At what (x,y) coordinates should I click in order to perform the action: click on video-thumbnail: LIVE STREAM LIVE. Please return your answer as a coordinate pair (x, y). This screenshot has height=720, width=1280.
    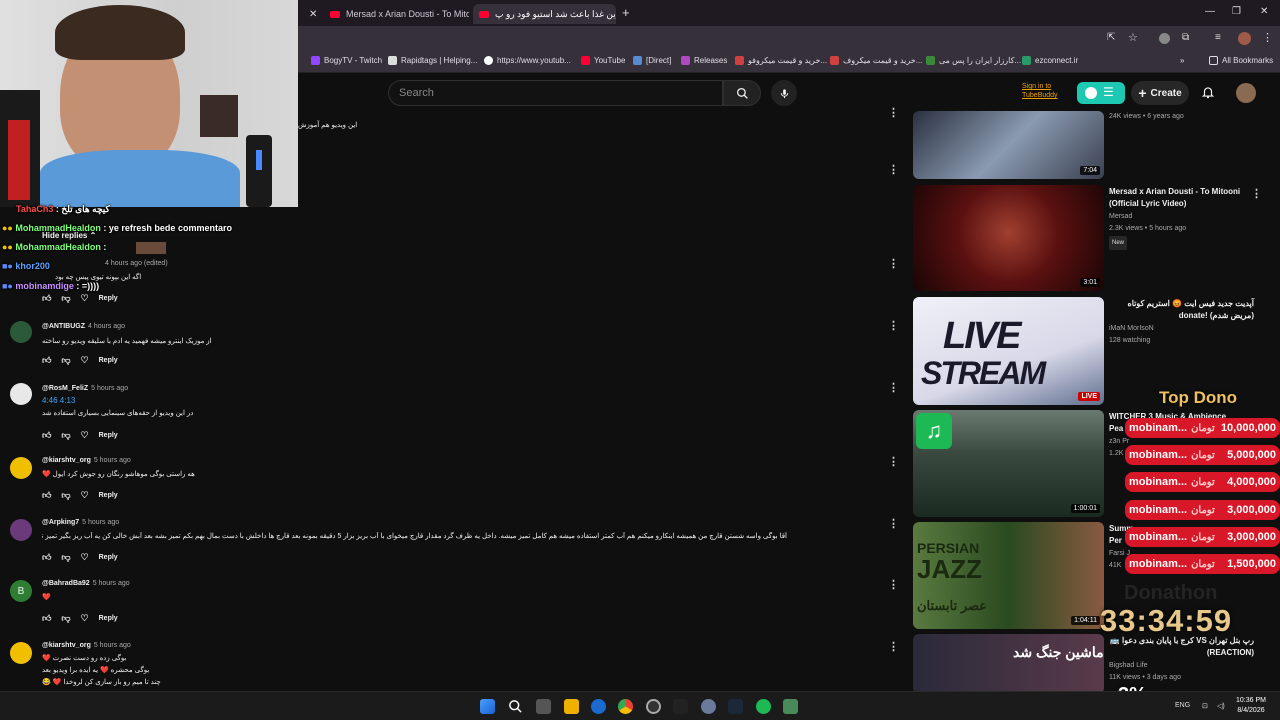
    Looking at the image, I should click on (1008, 351).